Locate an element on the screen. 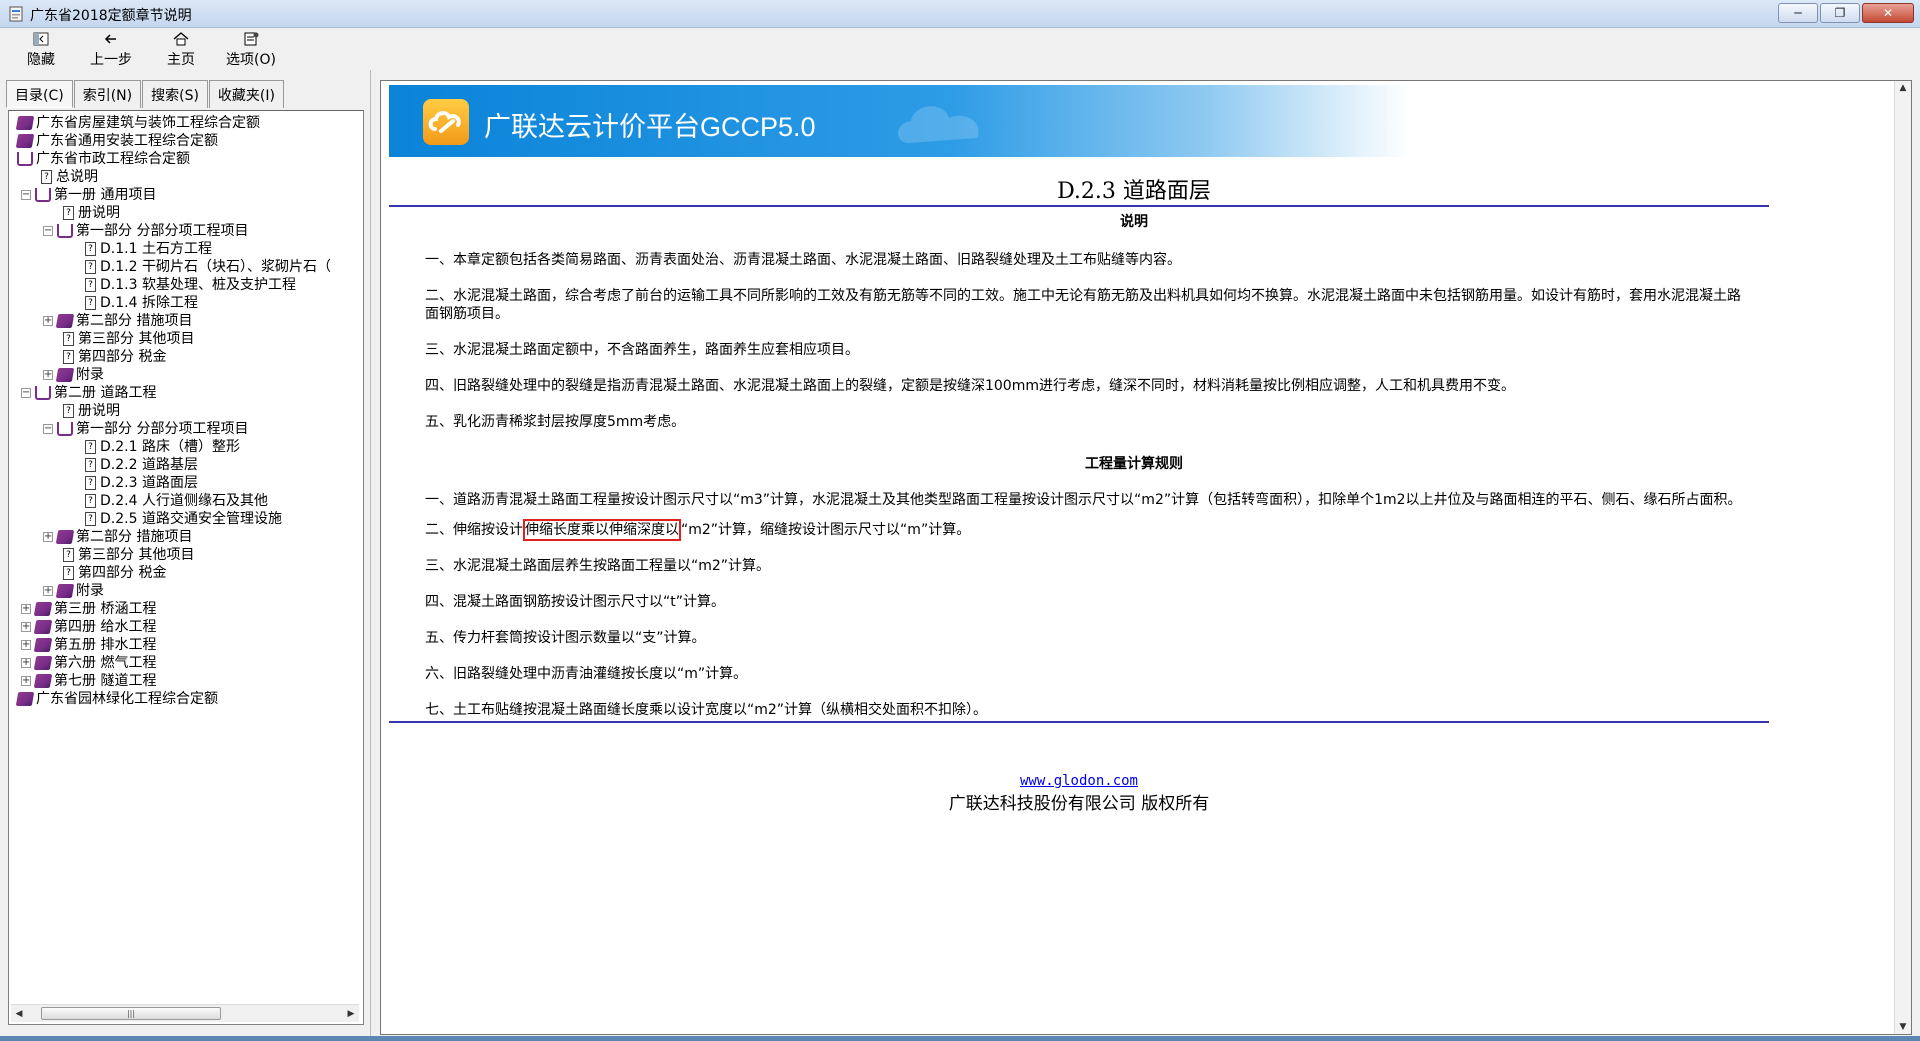 The width and height of the screenshot is (1920, 1041). tree-node: ? D.2.5 道路交通安全管理设施 is located at coordinates (185, 519).